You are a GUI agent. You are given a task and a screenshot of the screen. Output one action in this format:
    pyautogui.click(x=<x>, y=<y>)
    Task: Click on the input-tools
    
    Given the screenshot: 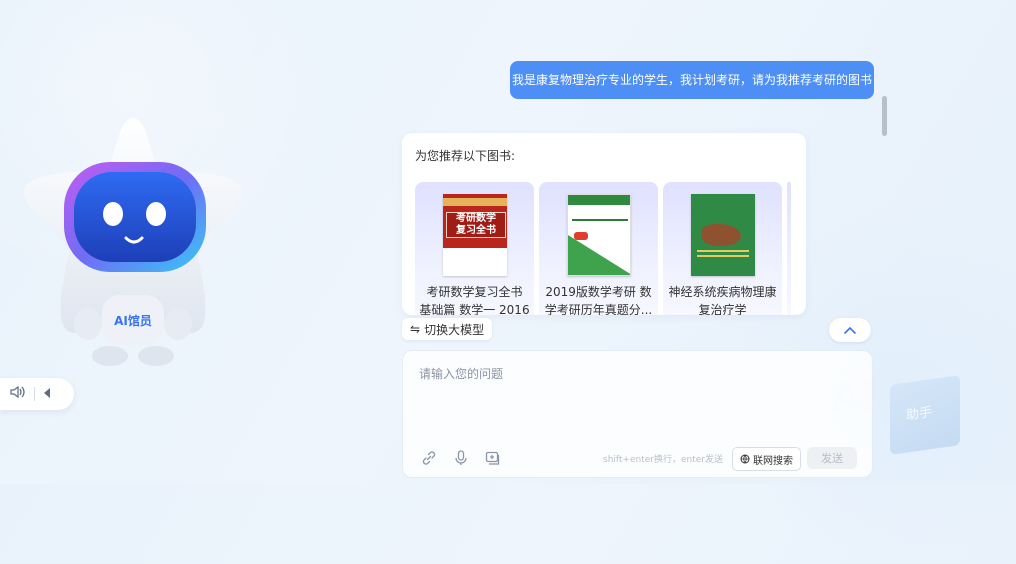 What is the action you would take?
    pyautogui.click(x=461, y=458)
    